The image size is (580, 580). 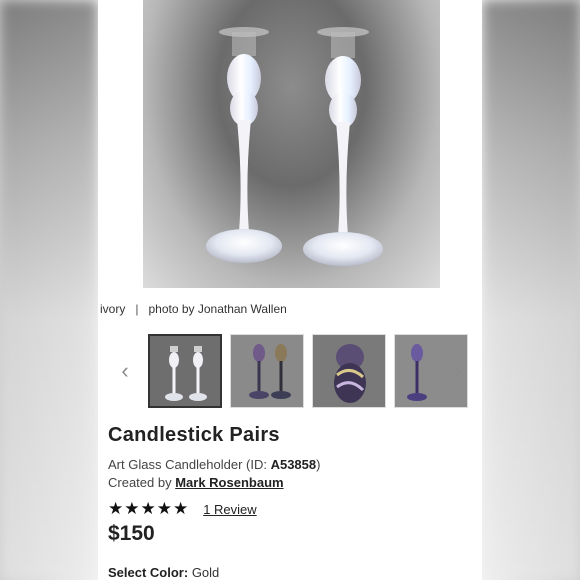 I want to click on product-creator: Created by Mark Rosenbaum, so click(x=196, y=482).